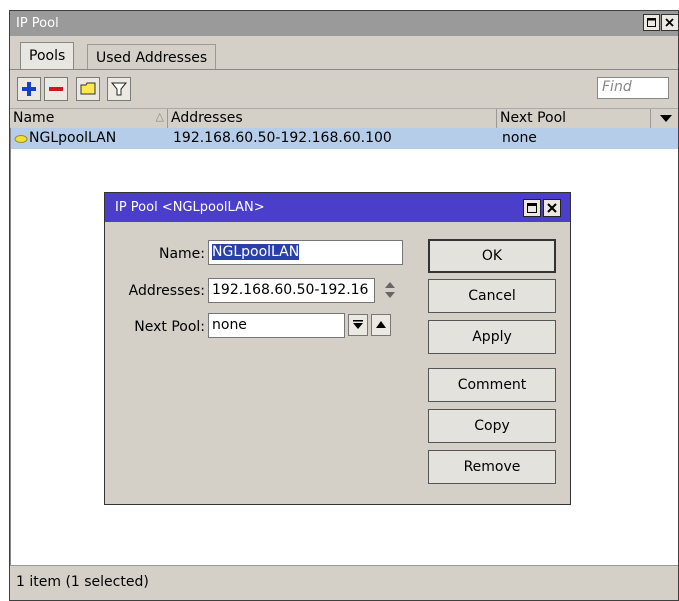 This screenshot has height=601, width=679. I want to click on comment-dialog-button: Comment, so click(492, 385).